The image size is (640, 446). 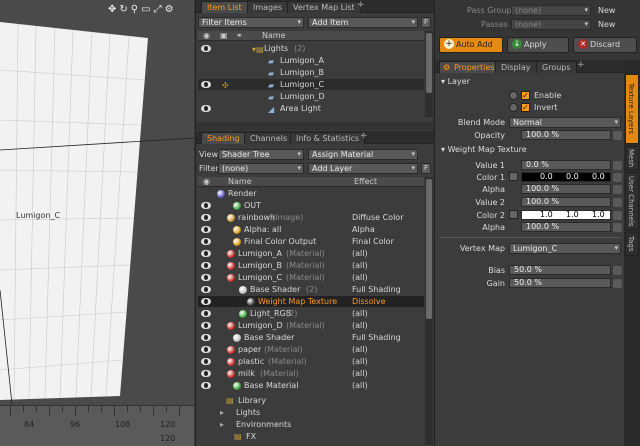 I want to click on passes-dropdown: (none) ▾, so click(x=551, y=24).